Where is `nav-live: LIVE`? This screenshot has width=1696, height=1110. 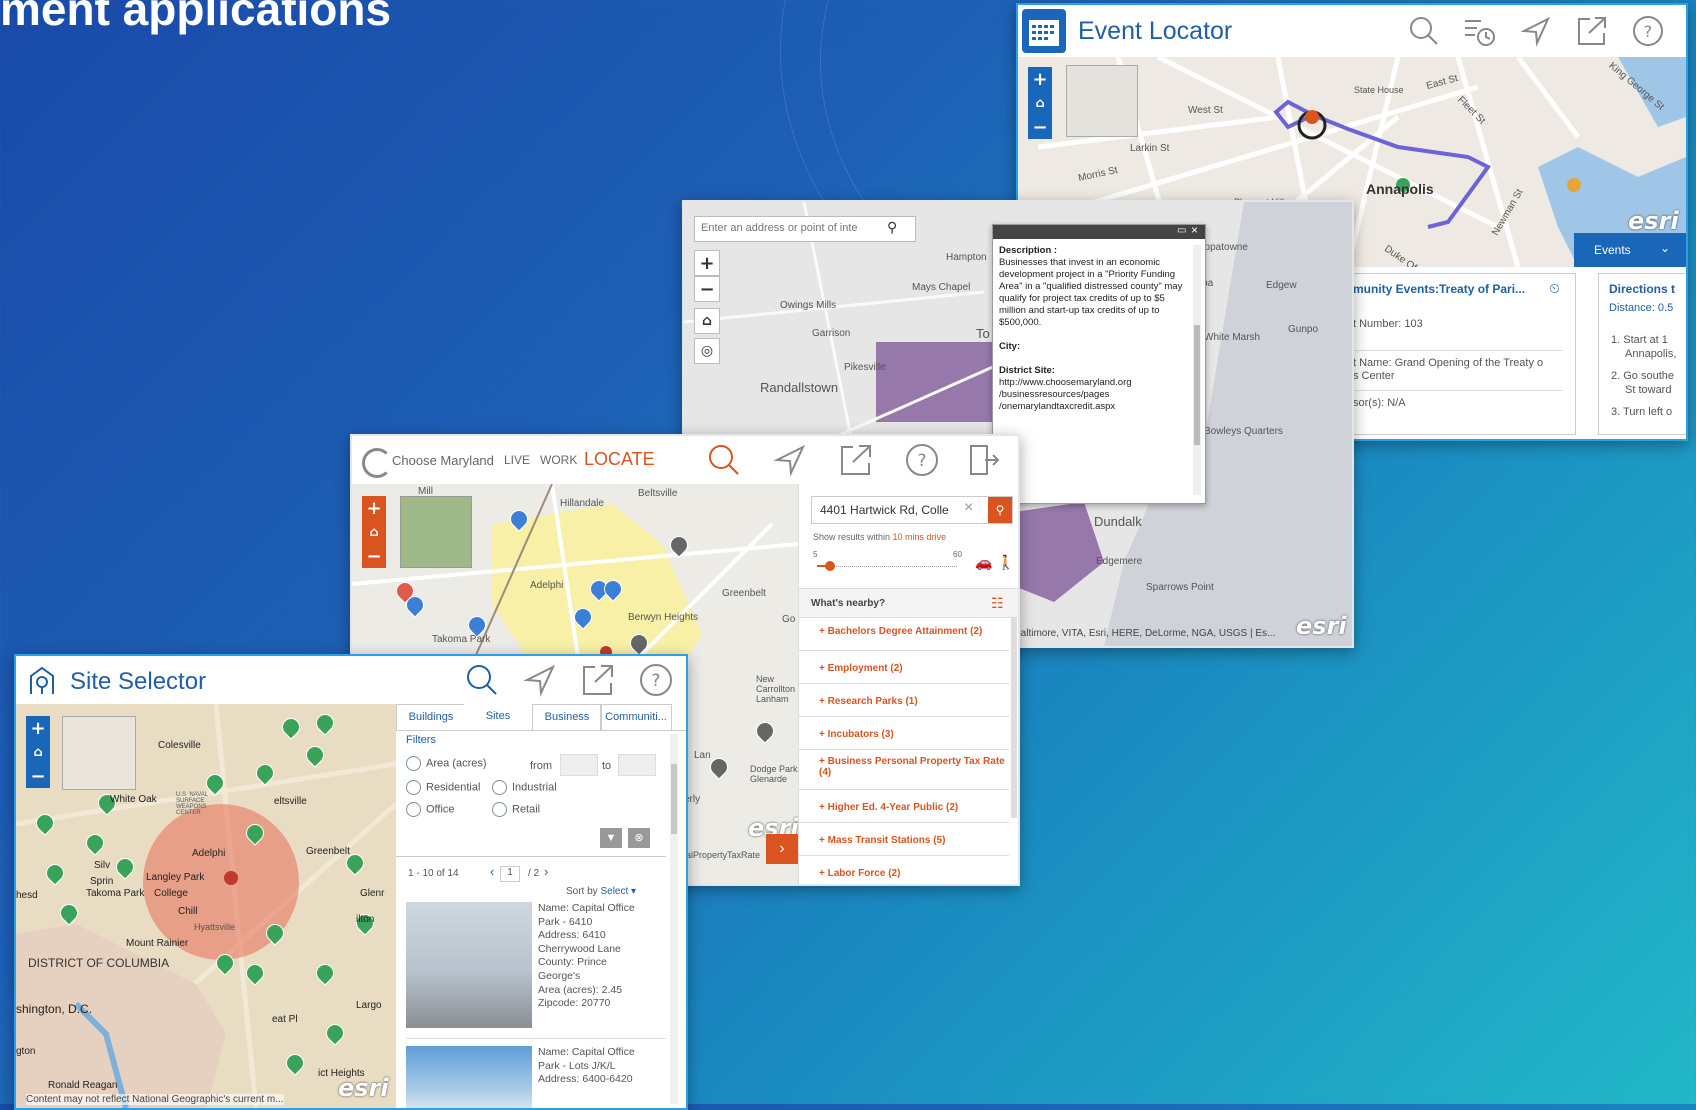
nav-live: LIVE is located at coordinates (517, 460).